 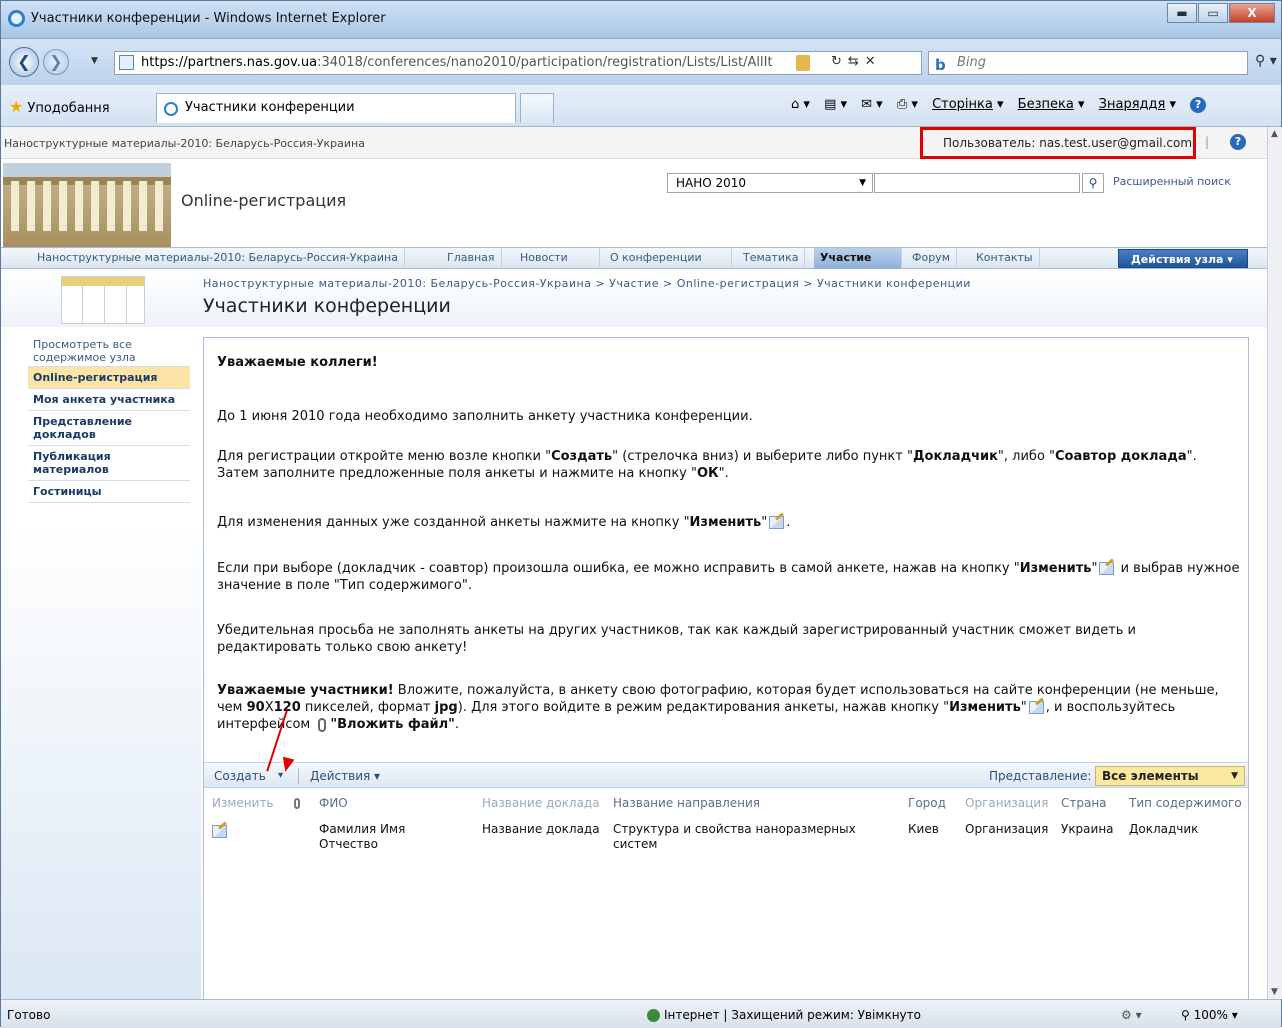 I want to click on view-select: Все элементы ▼, so click(x=1170, y=776).